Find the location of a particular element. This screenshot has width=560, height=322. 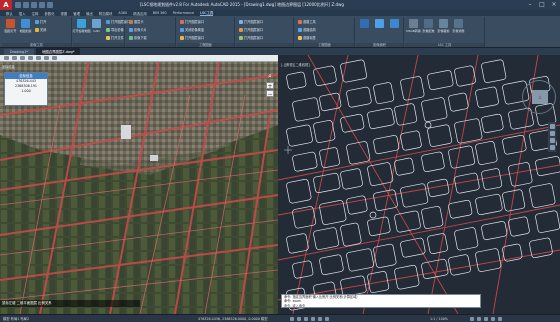

tab-menu-item: 附加模块 is located at coordinates (106, 13).